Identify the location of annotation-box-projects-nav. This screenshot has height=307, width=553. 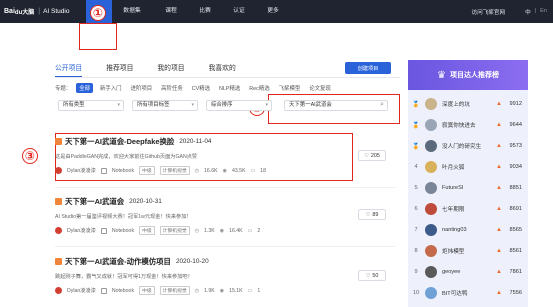
(98, 36).